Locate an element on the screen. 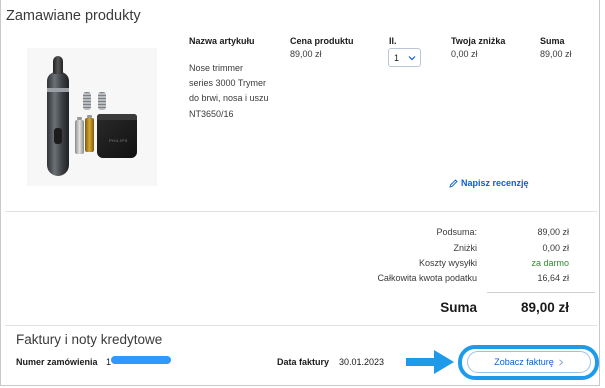 Image resolution: width=605 pixels, height=388 pixels. tax-label: Całkowita kwota podatku is located at coordinates (427, 278).